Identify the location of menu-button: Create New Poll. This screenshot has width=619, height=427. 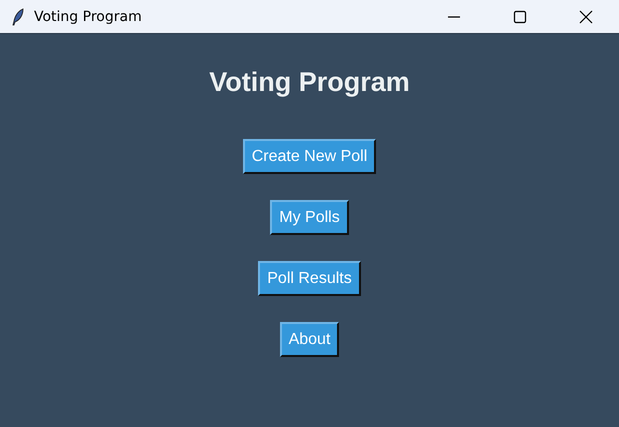
(309, 156).